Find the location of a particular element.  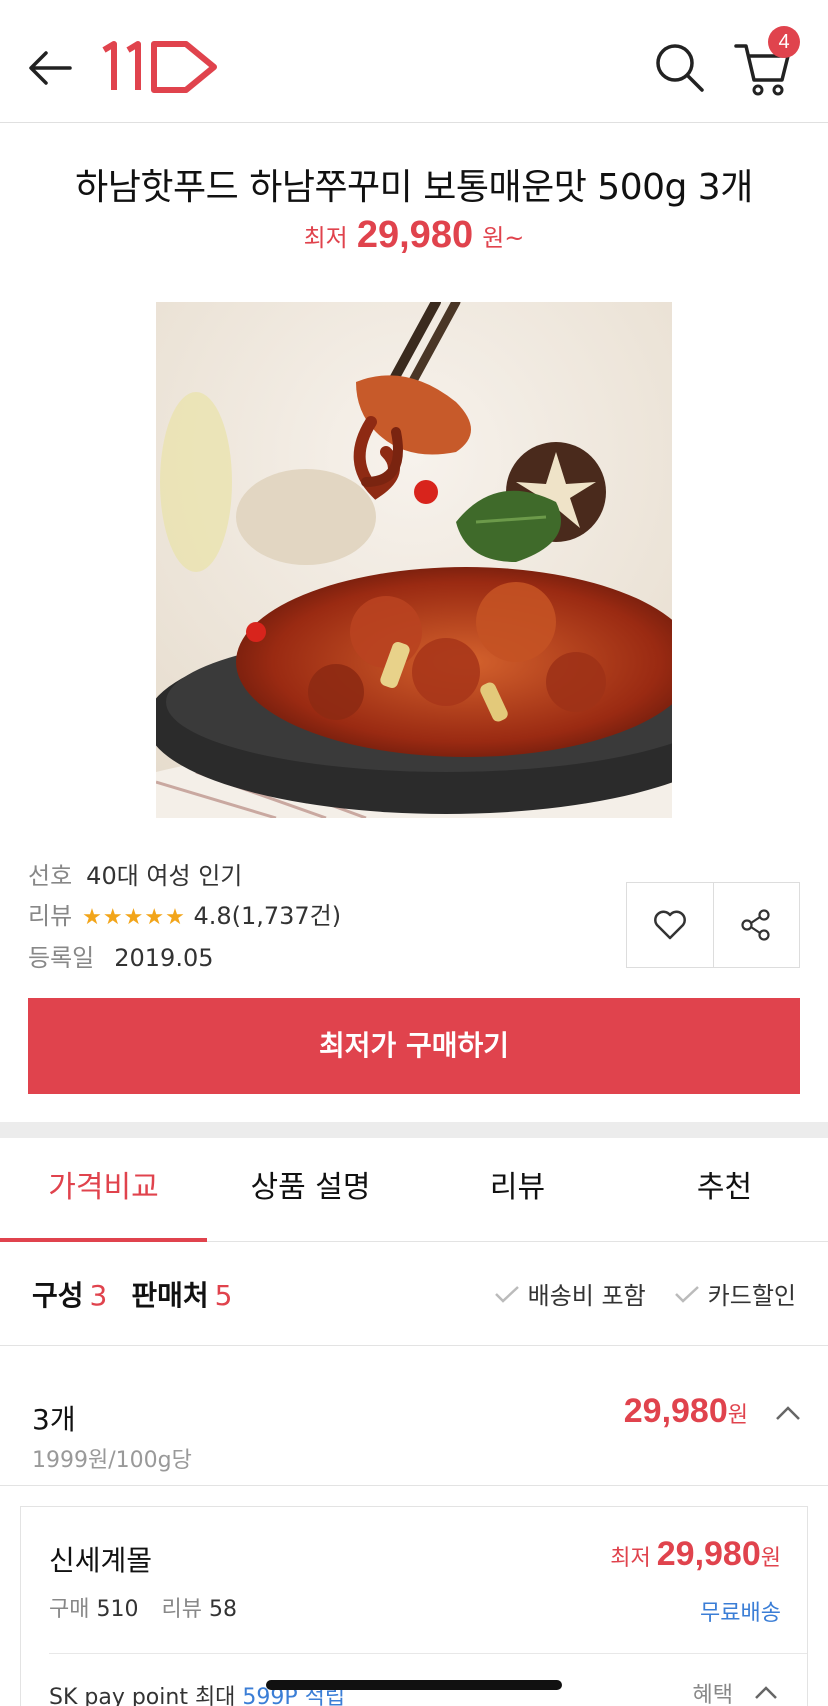

seller-name: 신세계몰 is located at coordinates (101, 1560).